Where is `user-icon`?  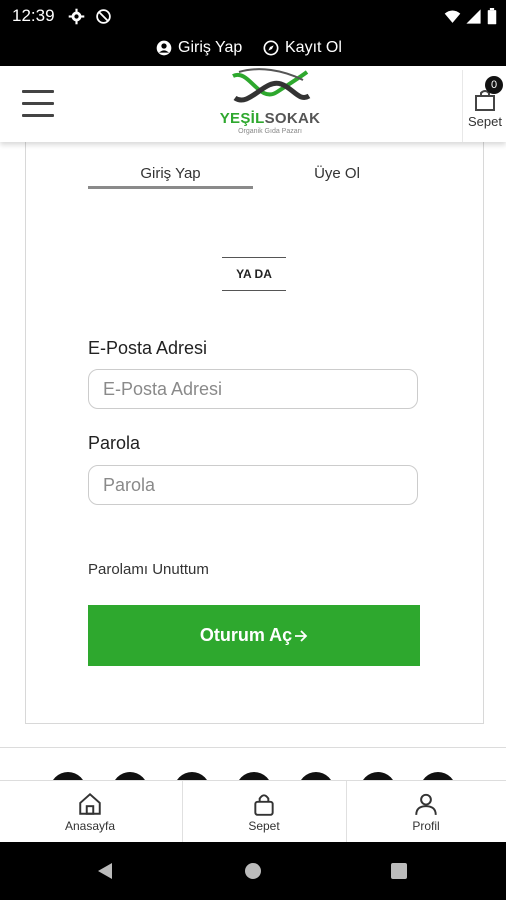 user-icon is located at coordinates (426, 804).